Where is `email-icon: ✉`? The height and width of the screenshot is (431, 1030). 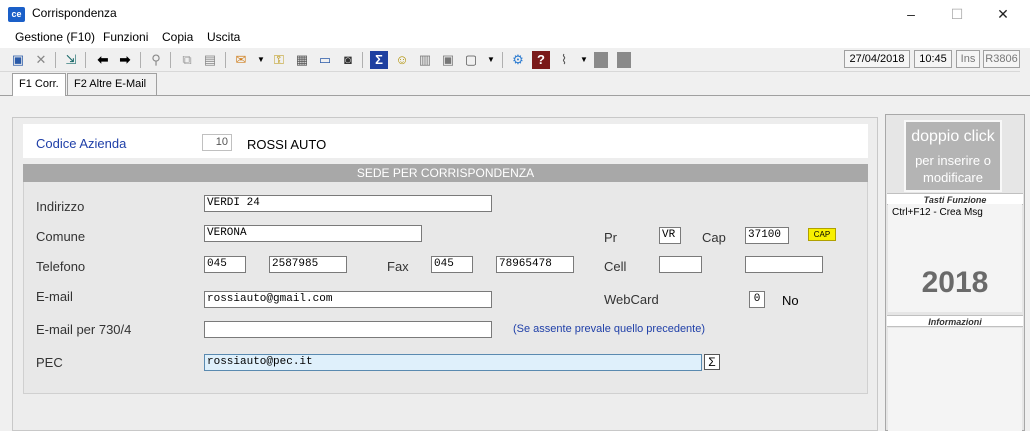 email-icon: ✉ is located at coordinates (241, 60).